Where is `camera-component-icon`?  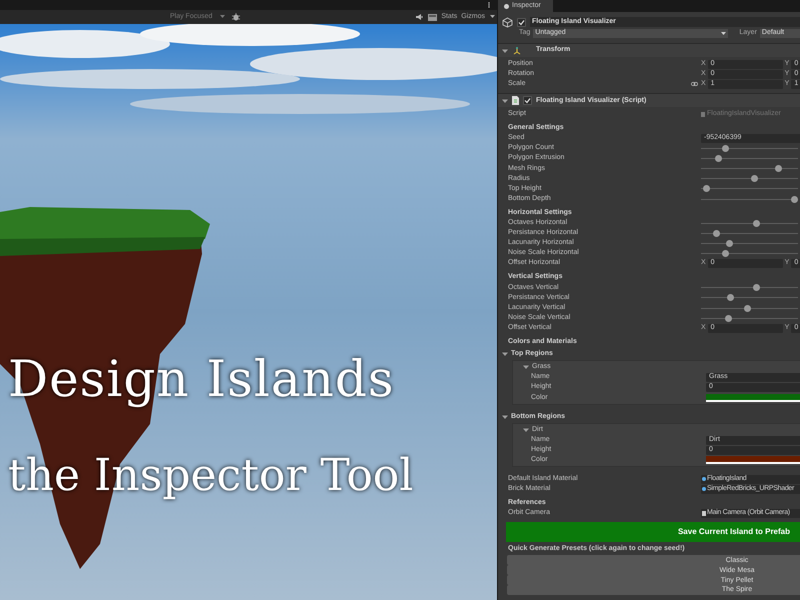 camera-component-icon is located at coordinates (704, 513).